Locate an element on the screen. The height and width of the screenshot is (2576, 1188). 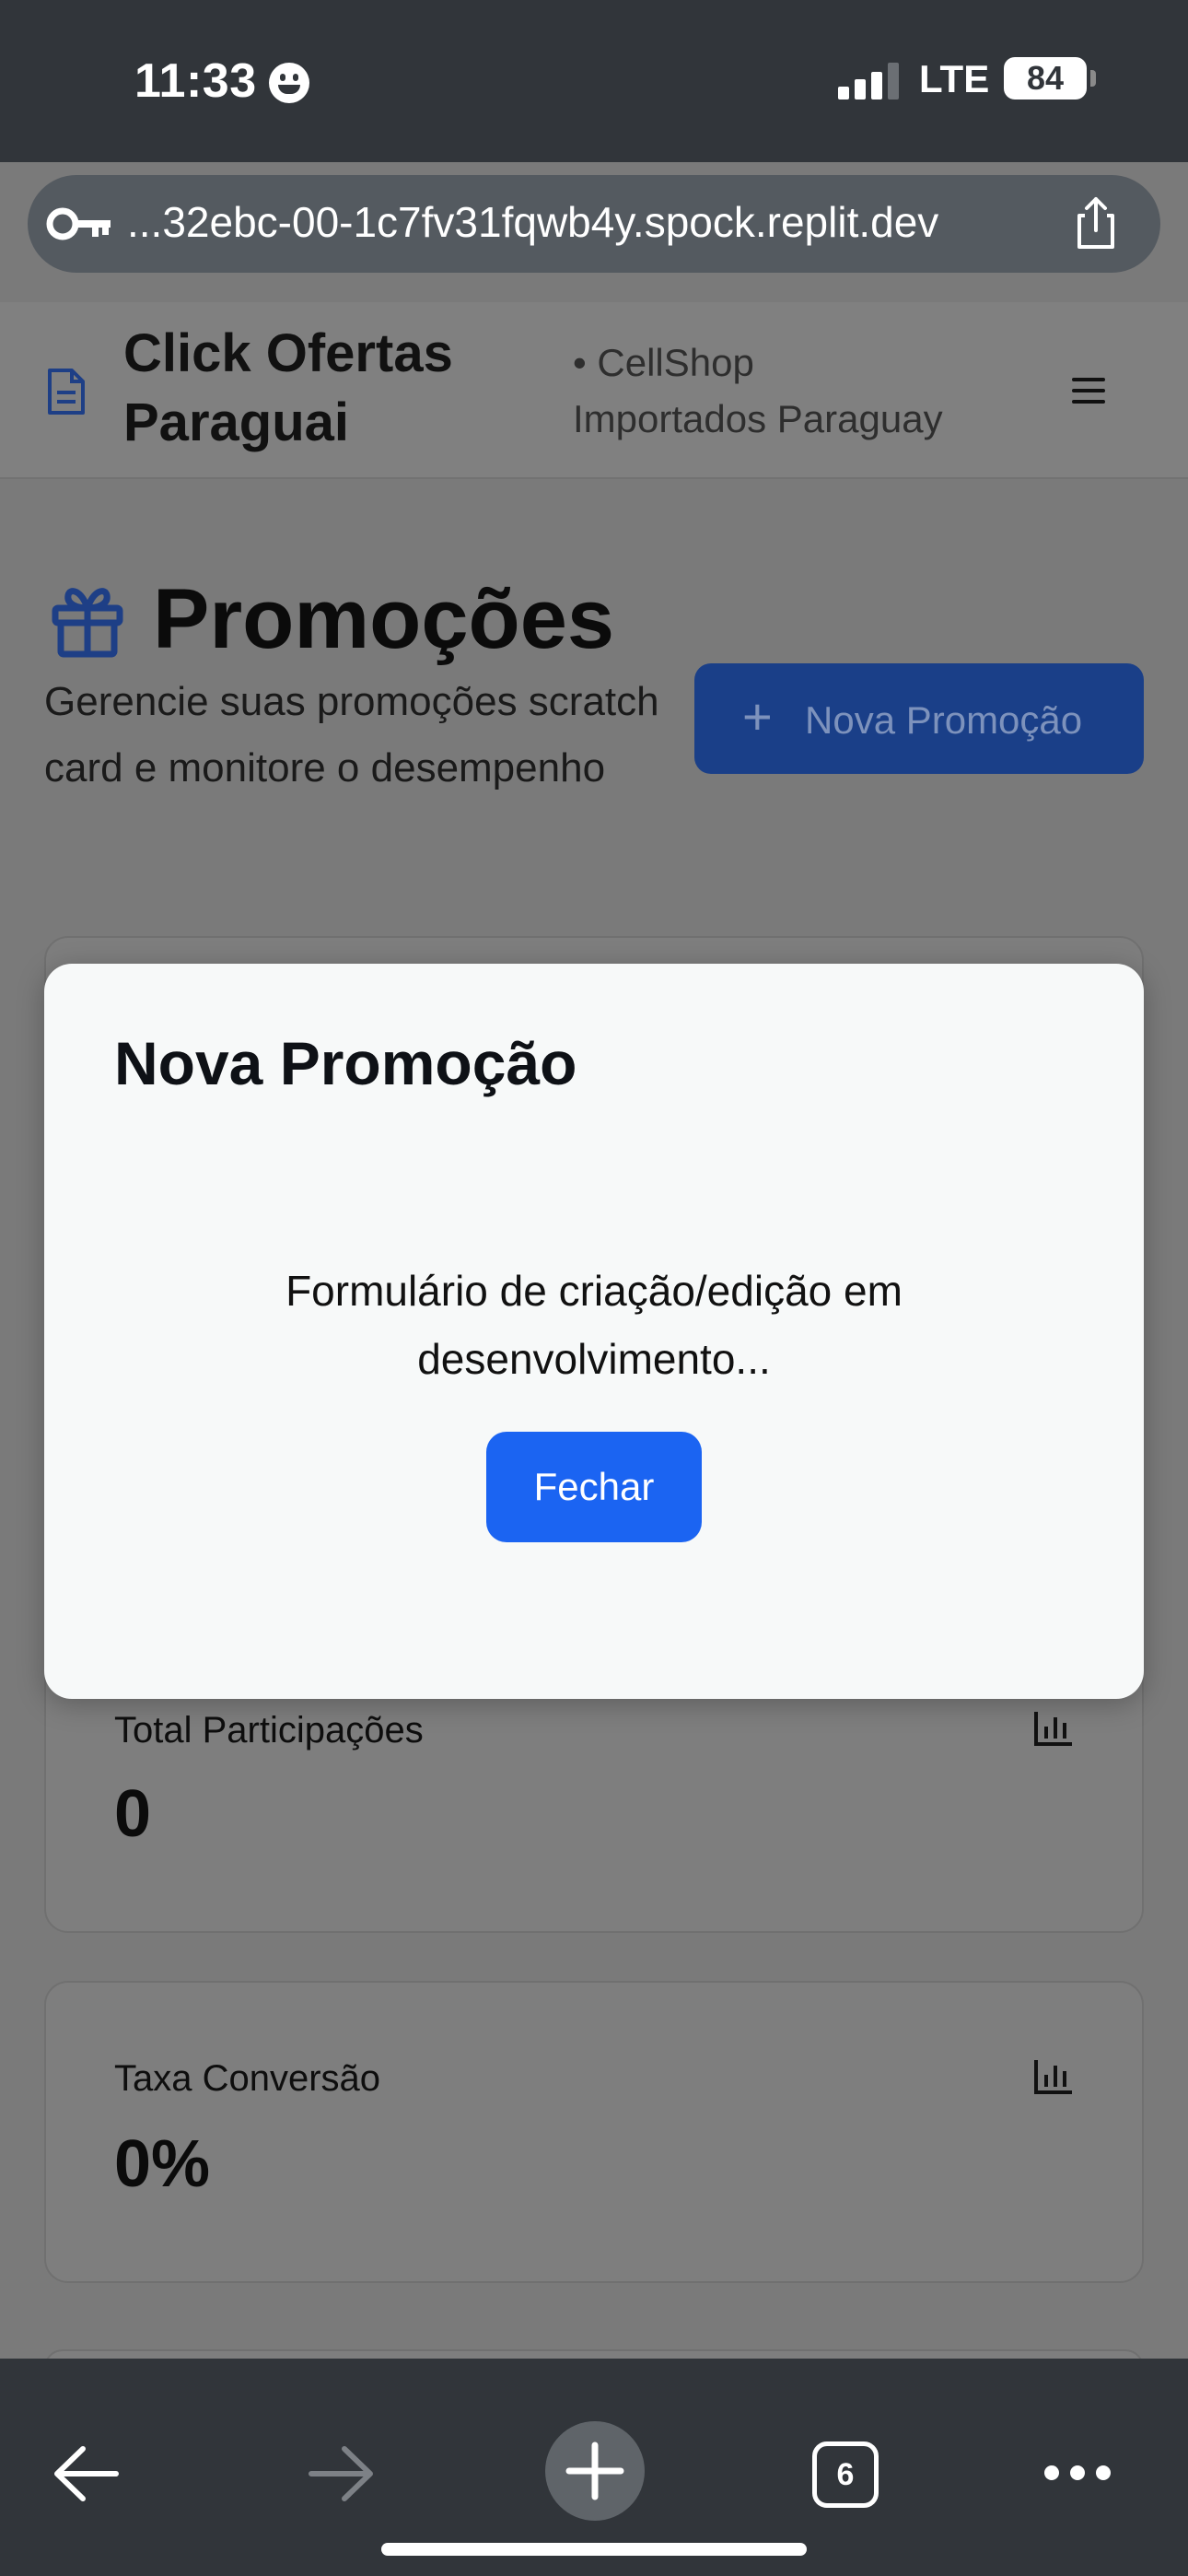
more-options-icon is located at coordinates (1077, 2472).